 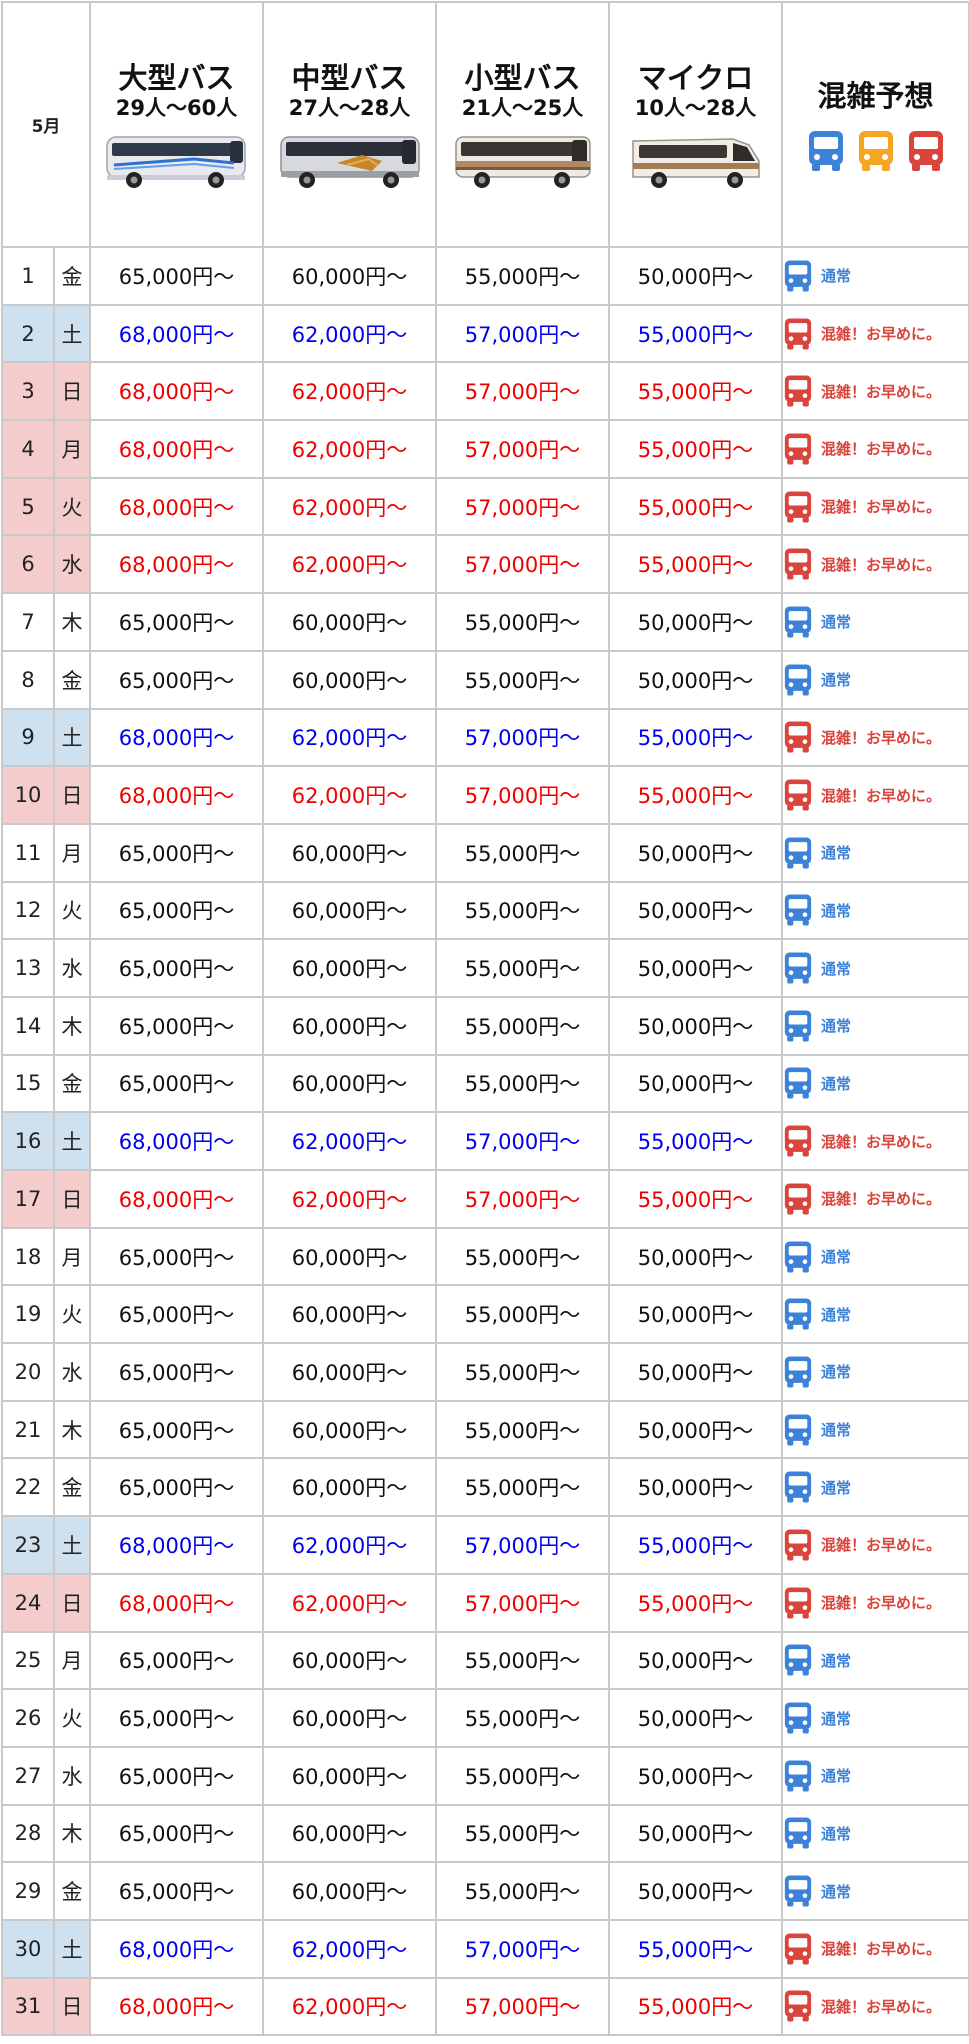 I want to click on congestion-title: 混雑予想, so click(x=875, y=95).